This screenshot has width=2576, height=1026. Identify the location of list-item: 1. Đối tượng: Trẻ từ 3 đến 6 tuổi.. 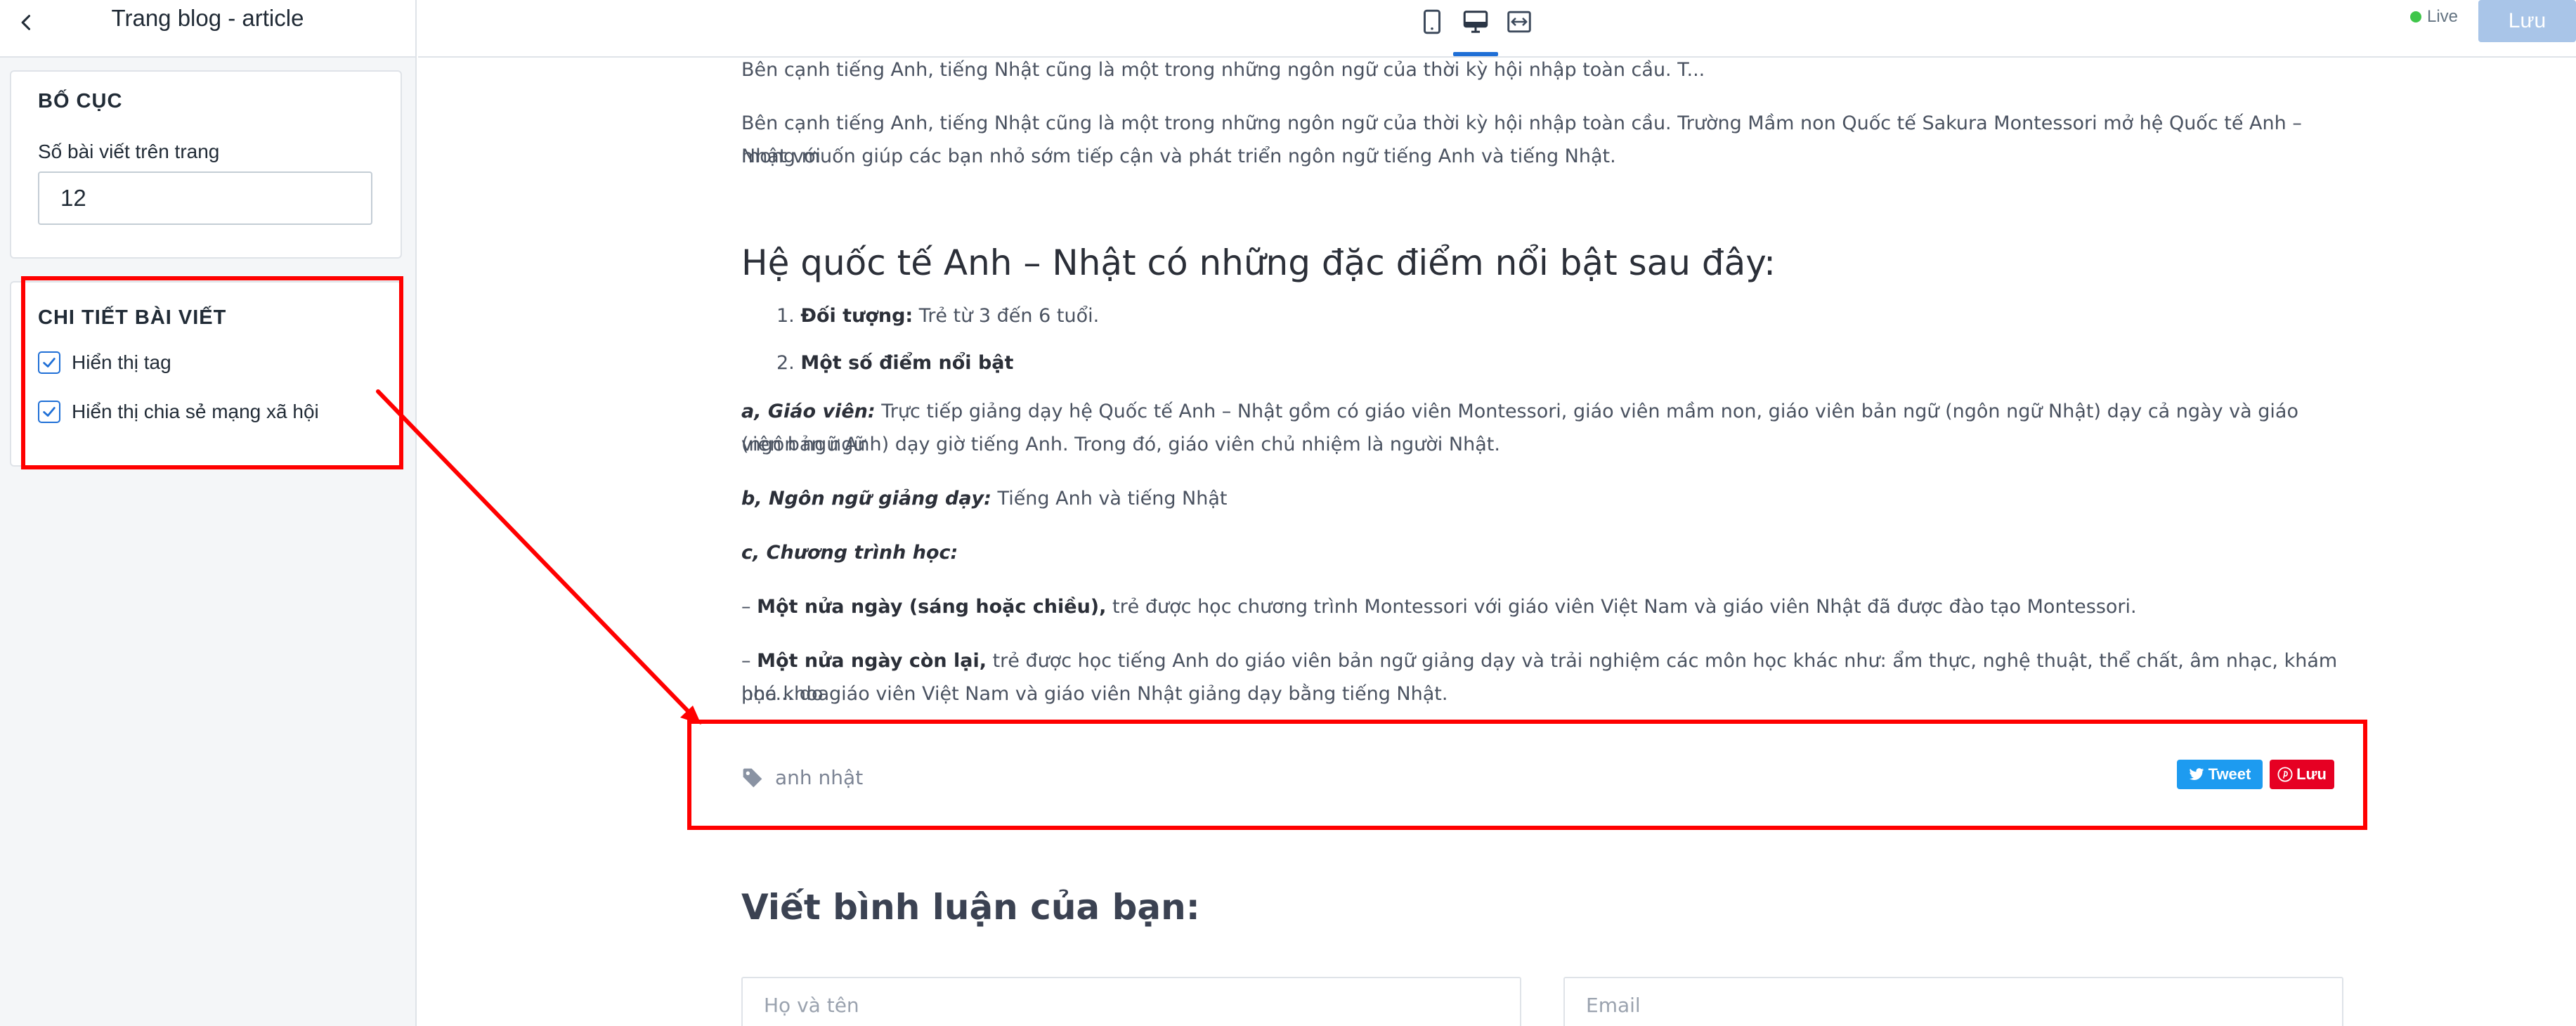
(937, 316).